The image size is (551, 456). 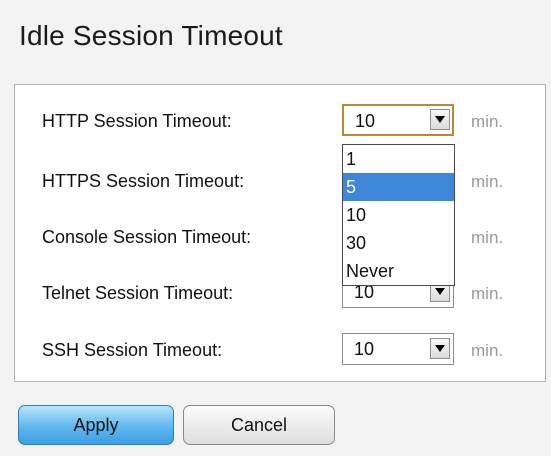 I want to click on ssh-timeout-row: SSH Session Timeout: 10 min., so click(x=280, y=350).